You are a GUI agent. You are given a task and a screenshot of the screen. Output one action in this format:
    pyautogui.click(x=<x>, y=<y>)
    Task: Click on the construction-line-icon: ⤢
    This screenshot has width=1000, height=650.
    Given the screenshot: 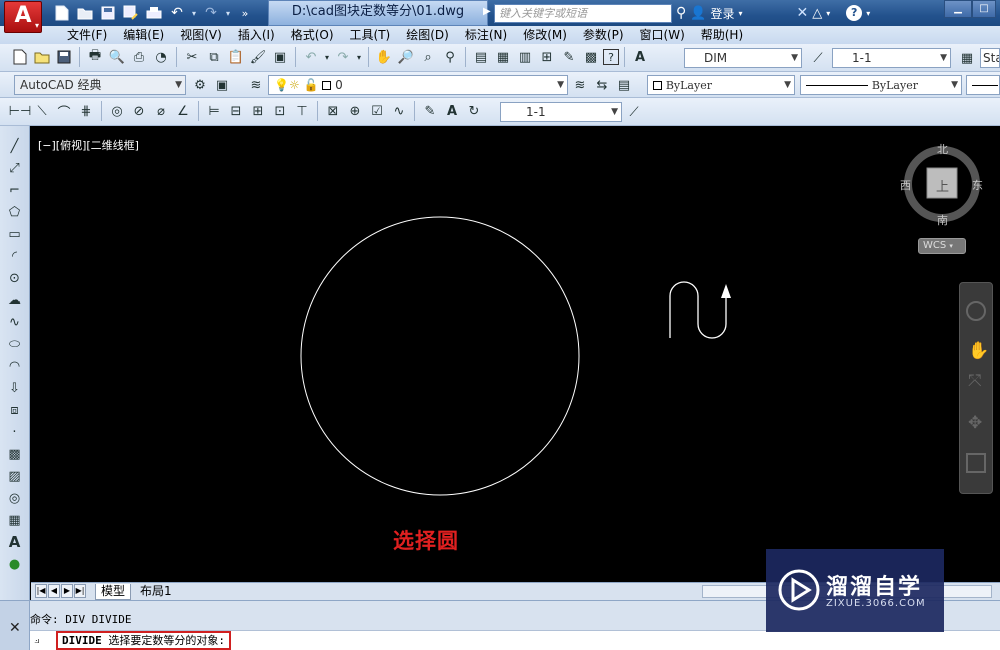 What is the action you would take?
    pyautogui.click(x=15, y=168)
    